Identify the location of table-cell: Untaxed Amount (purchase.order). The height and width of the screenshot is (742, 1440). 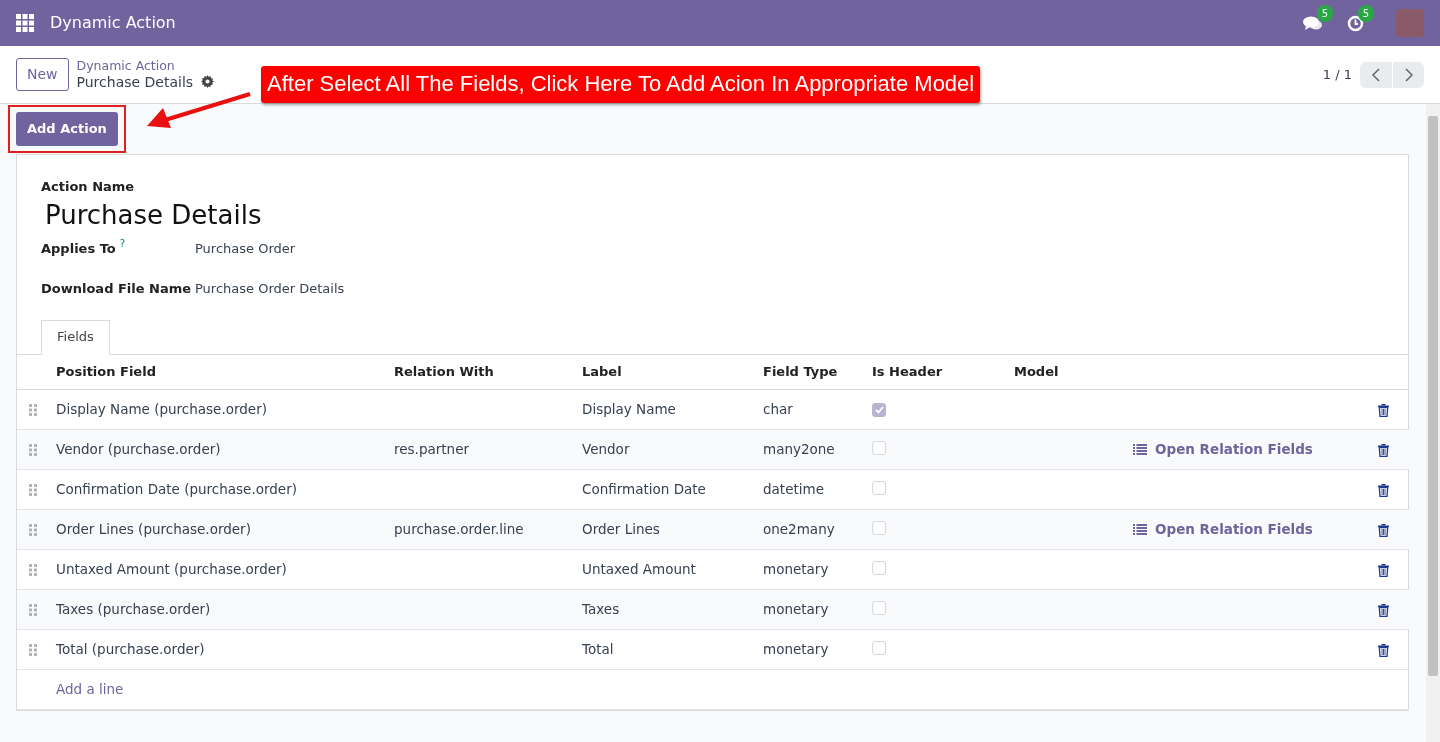
(171, 569).